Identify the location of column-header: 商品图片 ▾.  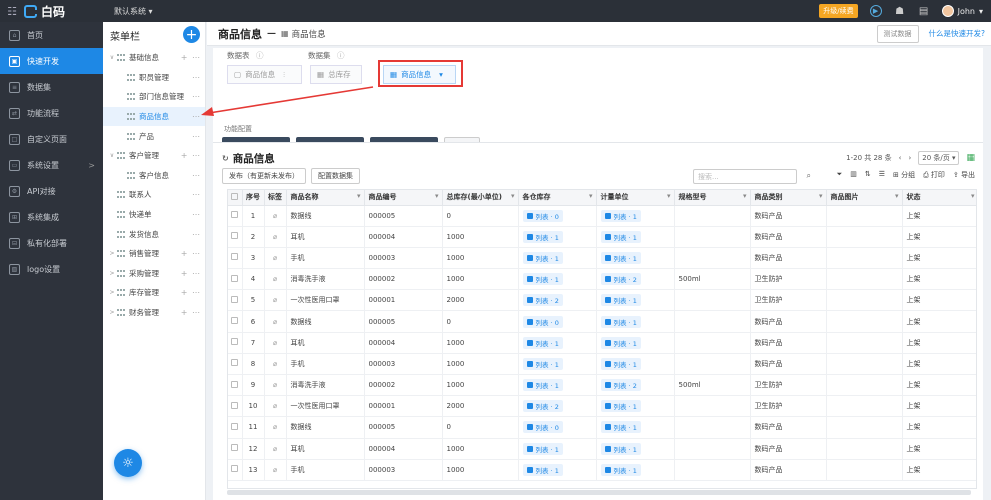
(864, 198).